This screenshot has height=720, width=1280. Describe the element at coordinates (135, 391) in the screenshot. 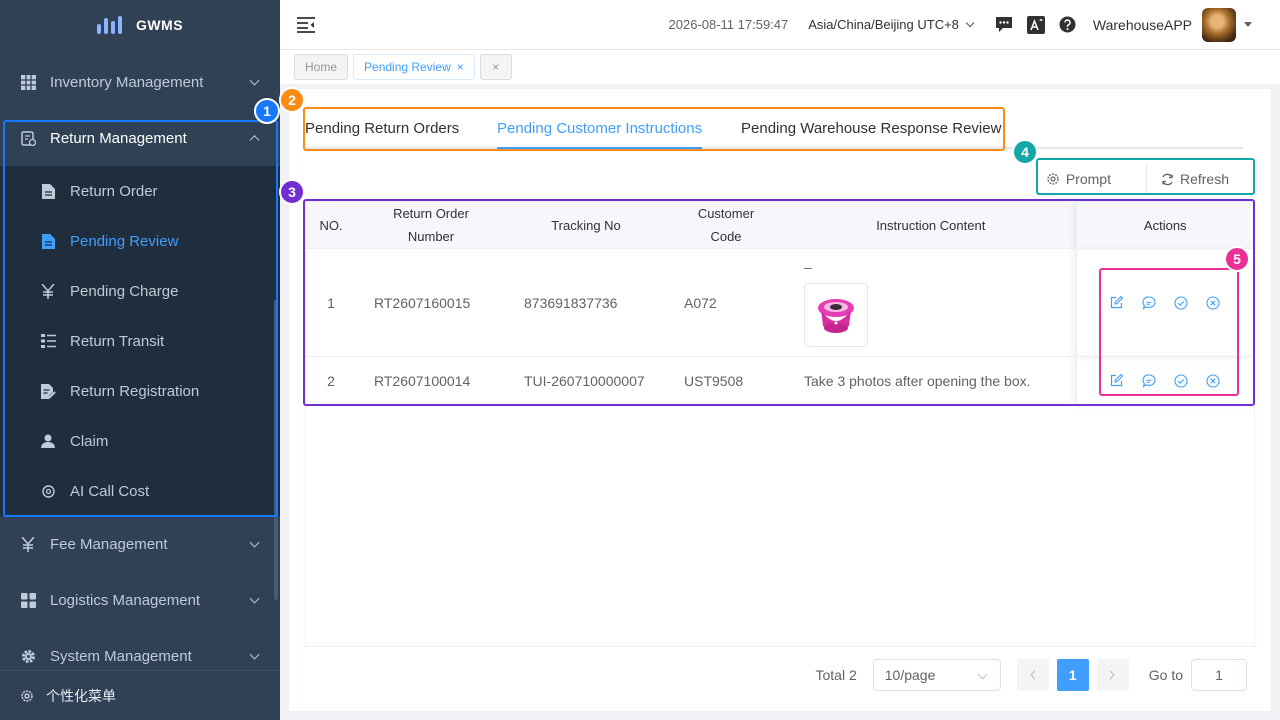

I see `sidebar-item-label: Return Registration` at that location.